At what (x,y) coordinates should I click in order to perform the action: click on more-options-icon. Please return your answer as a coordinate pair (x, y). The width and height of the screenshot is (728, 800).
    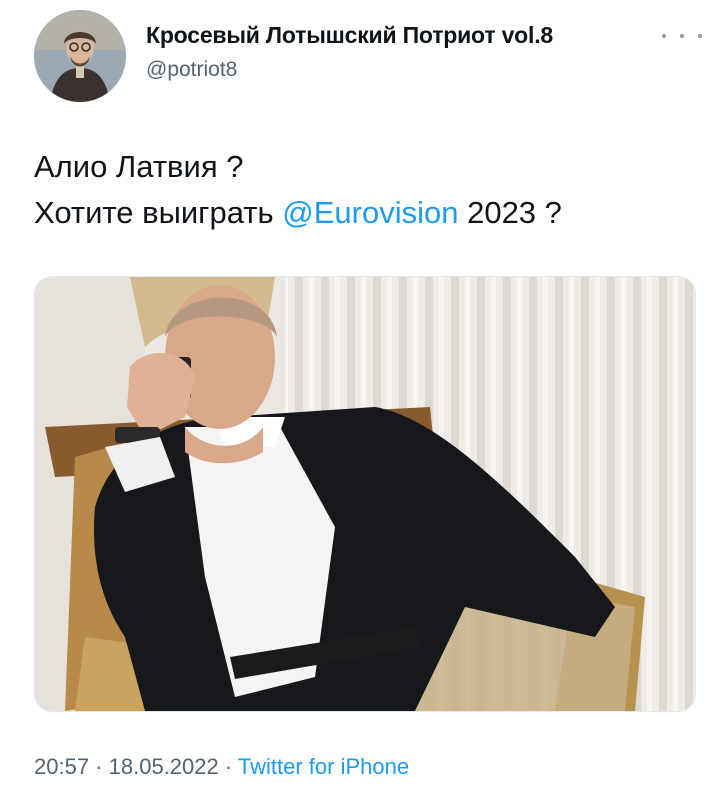
    Looking at the image, I should click on (682, 36).